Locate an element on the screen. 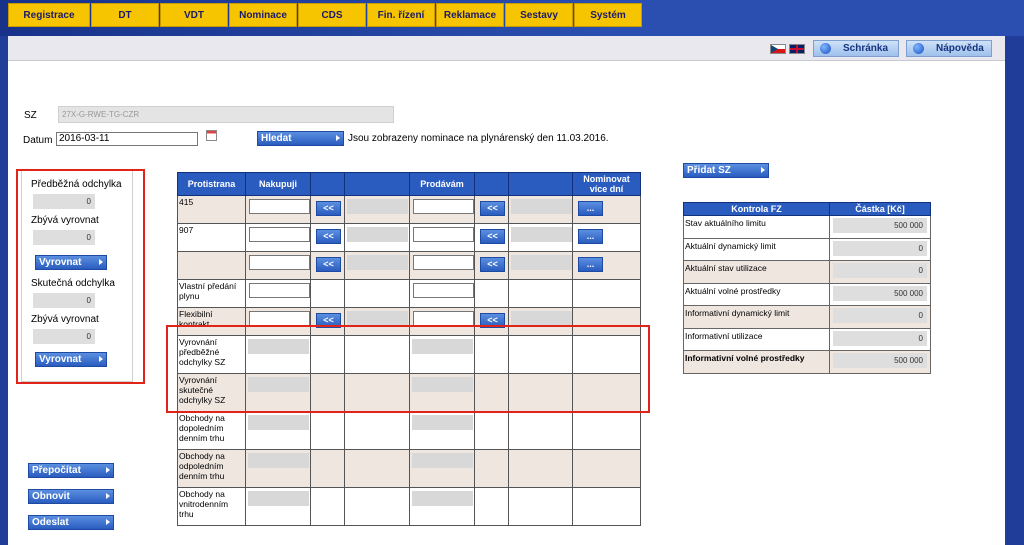 Image resolution: width=1024 pixels, height=545 pixels. col-blank is located at coordinates (540, 184).